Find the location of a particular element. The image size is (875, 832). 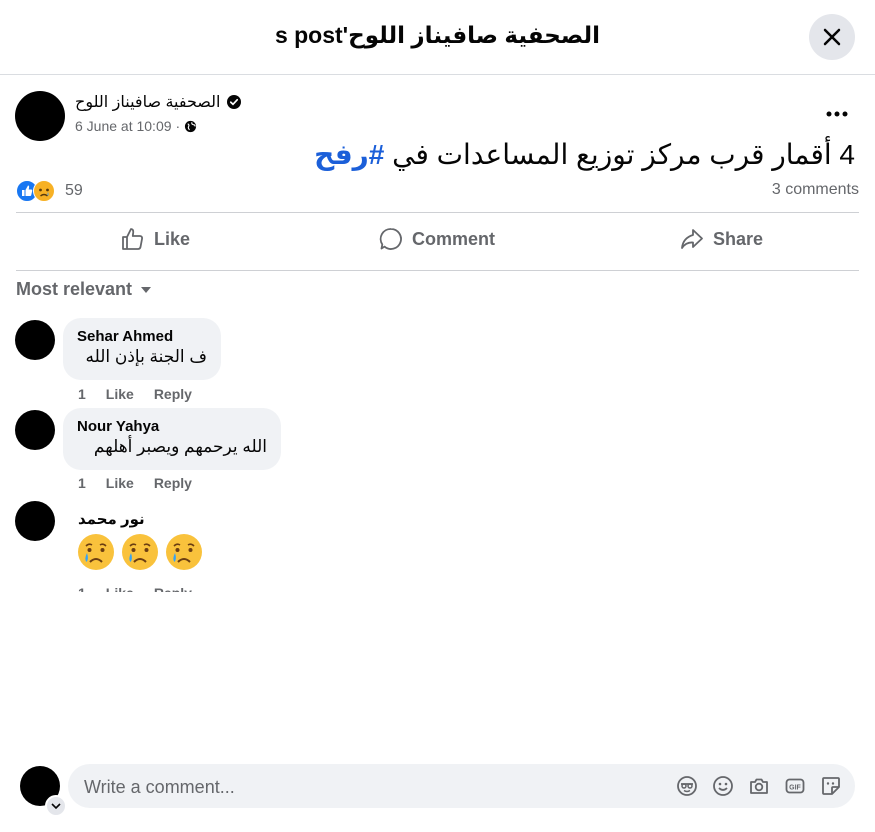

sort-label: Most relevant is located at coordinates (74, 289).